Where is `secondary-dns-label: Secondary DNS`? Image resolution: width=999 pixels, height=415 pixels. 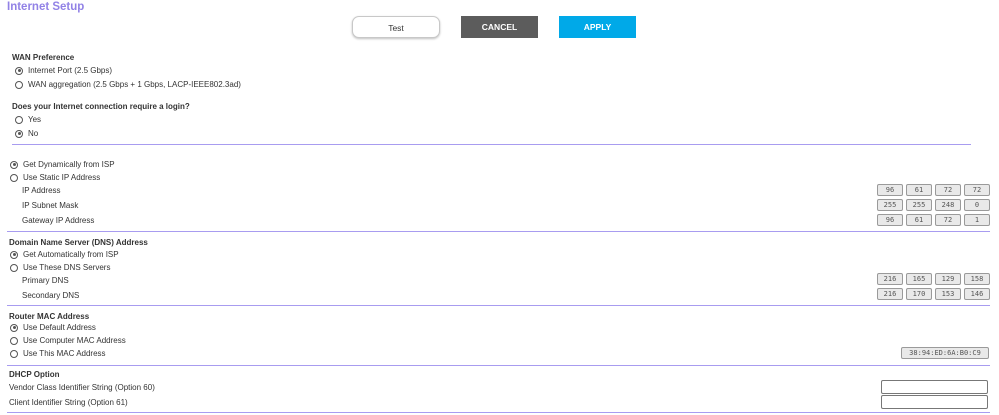 secondary-dns-label: Secondary DNS is located at coordinates (51, 295).